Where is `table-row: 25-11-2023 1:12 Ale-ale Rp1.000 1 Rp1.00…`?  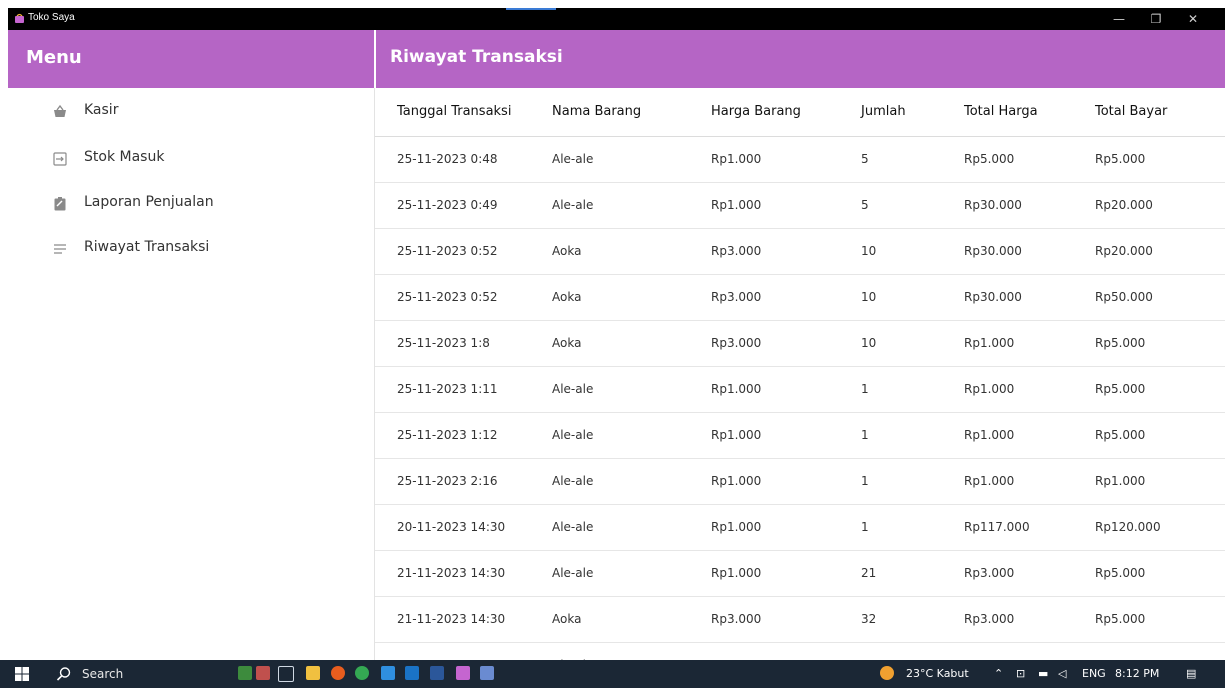
table-row: 25-11-2023 1:12 Ale-ale Rp1.000 1 Rp1.00… is located at coordinates (800, 435).